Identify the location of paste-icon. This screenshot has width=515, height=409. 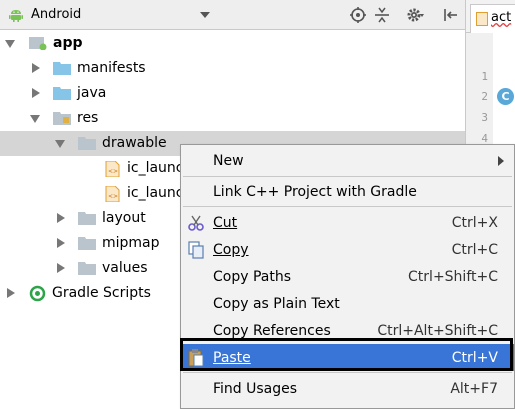
(196, 358).